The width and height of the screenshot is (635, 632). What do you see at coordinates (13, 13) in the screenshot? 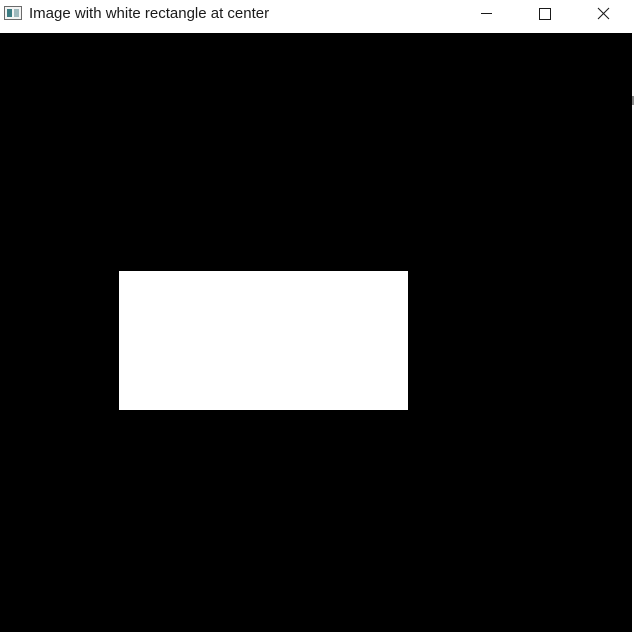
I see `image-viewer-icon` at bounding box center [13, 13].